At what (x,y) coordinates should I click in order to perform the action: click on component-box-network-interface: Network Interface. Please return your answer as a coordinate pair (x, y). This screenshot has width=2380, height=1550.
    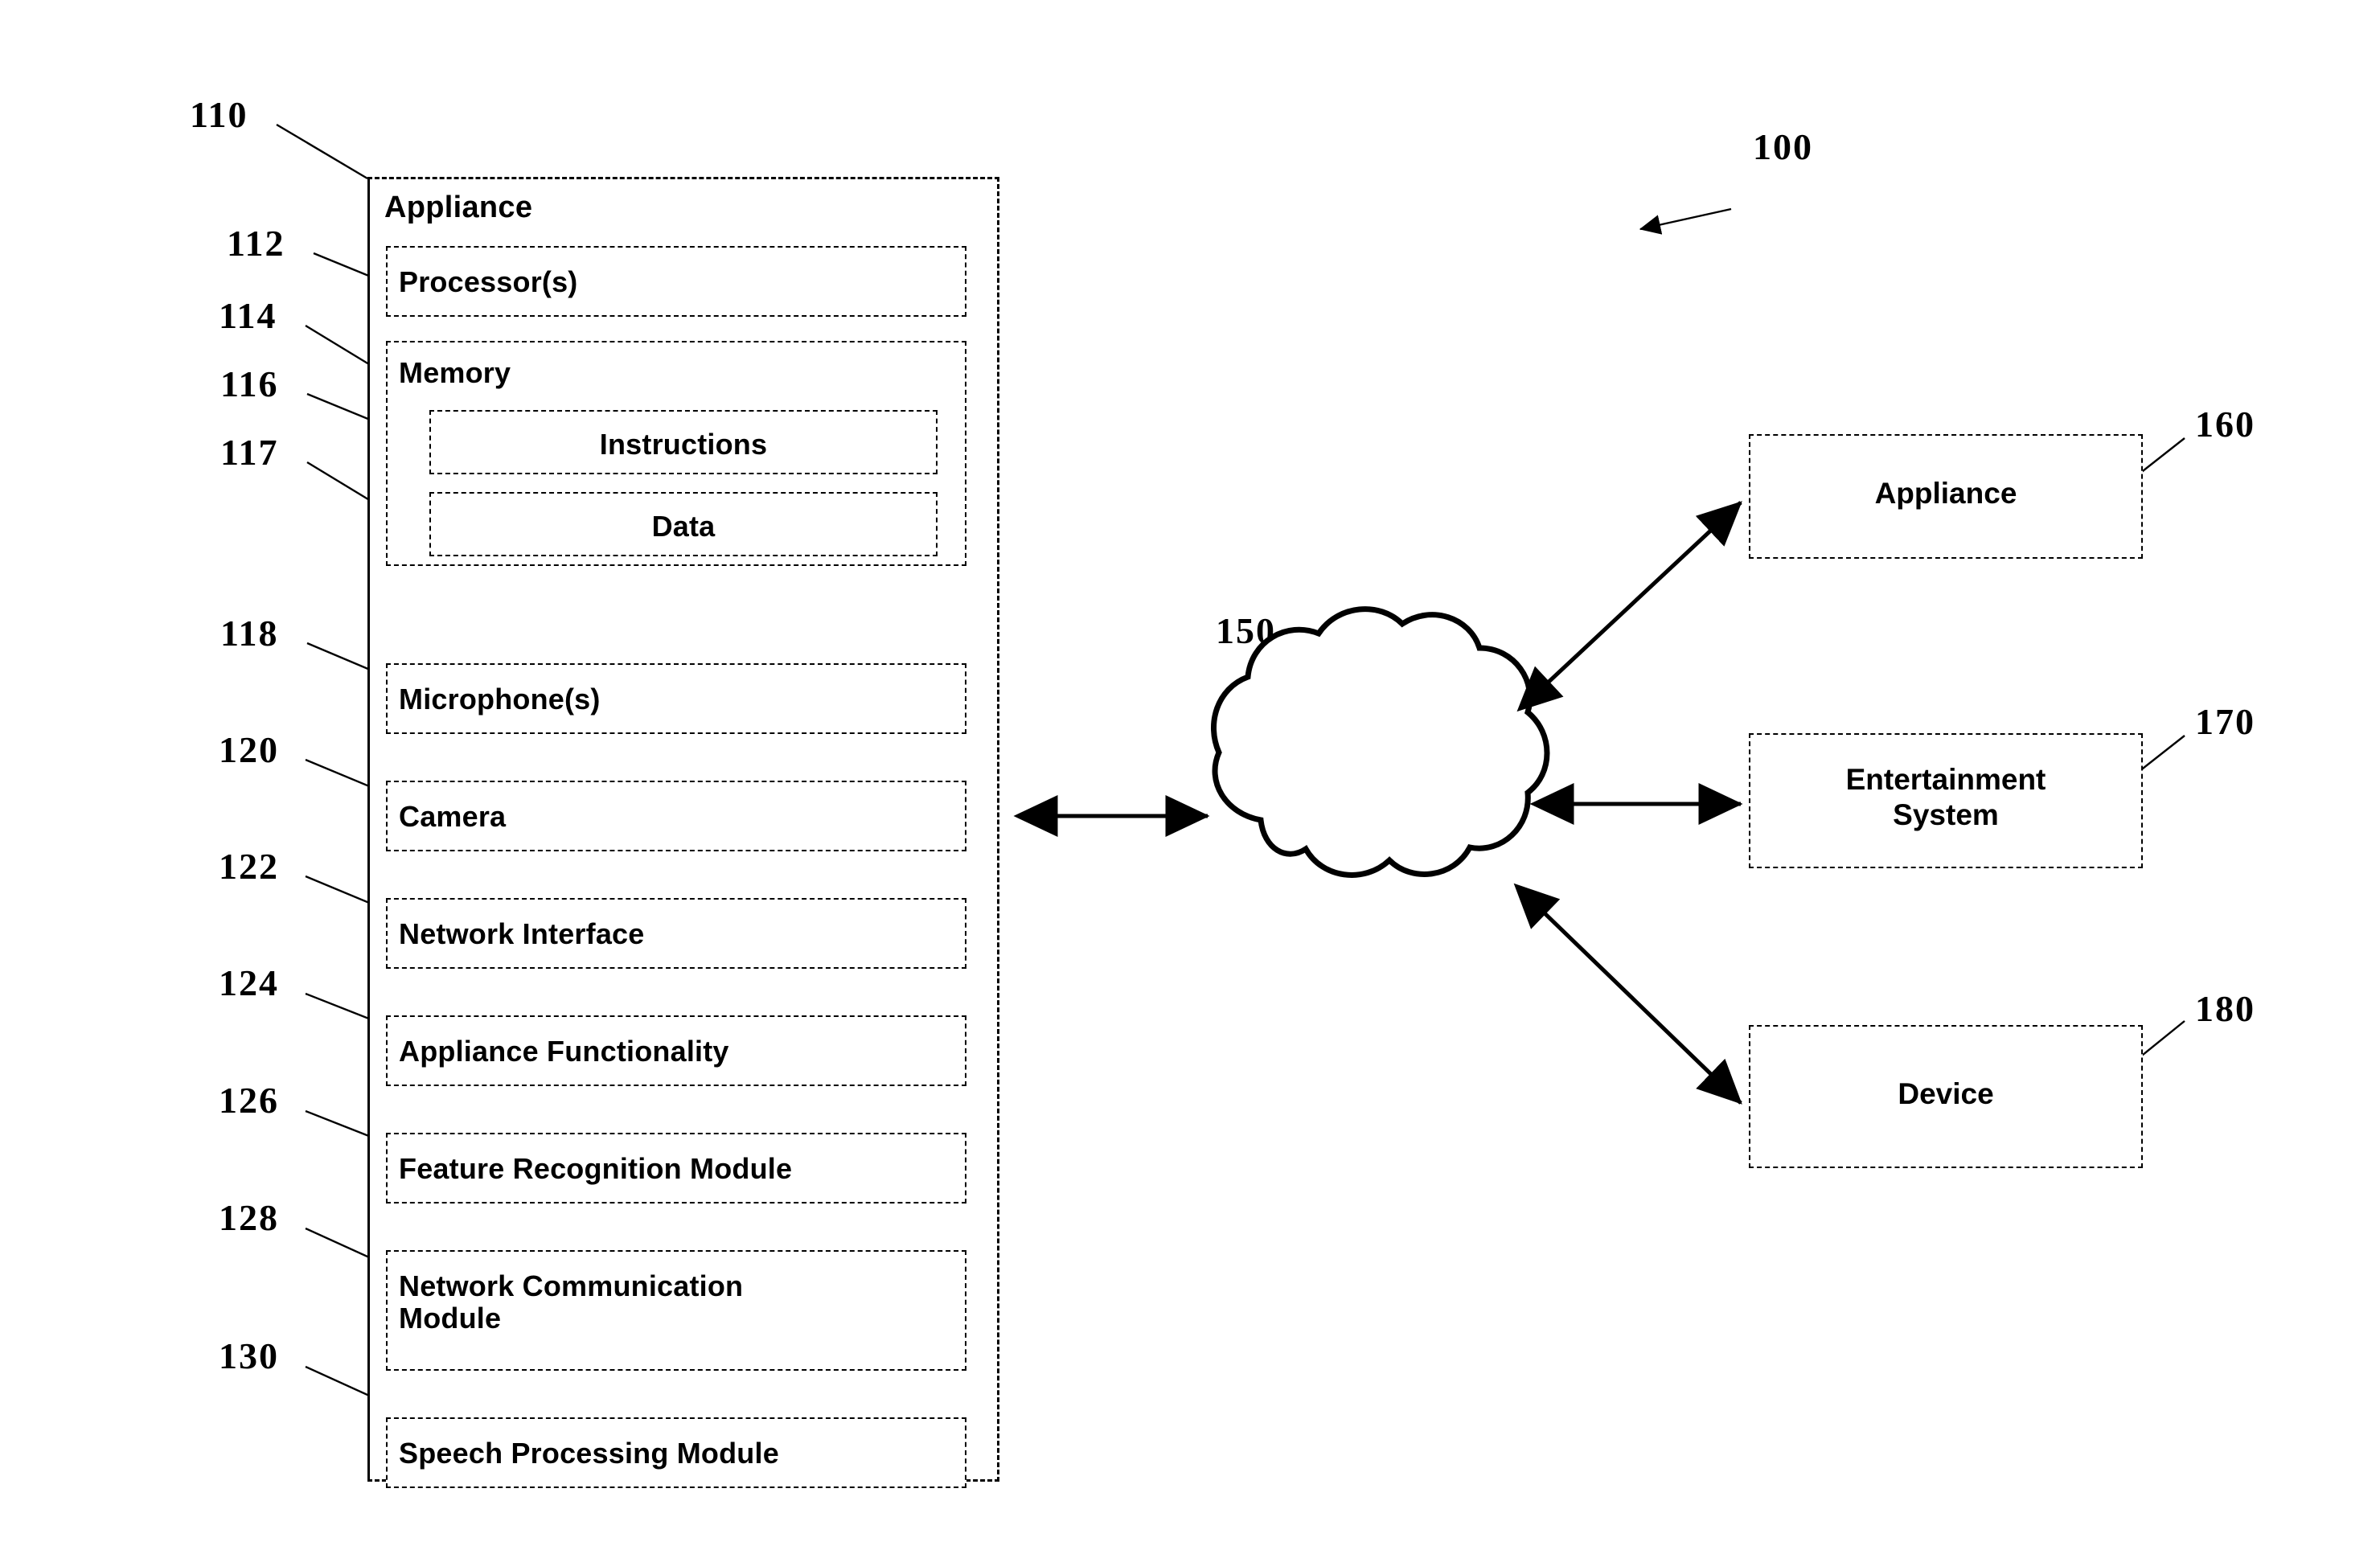
    Looking at the image, I should click on (678, 935).